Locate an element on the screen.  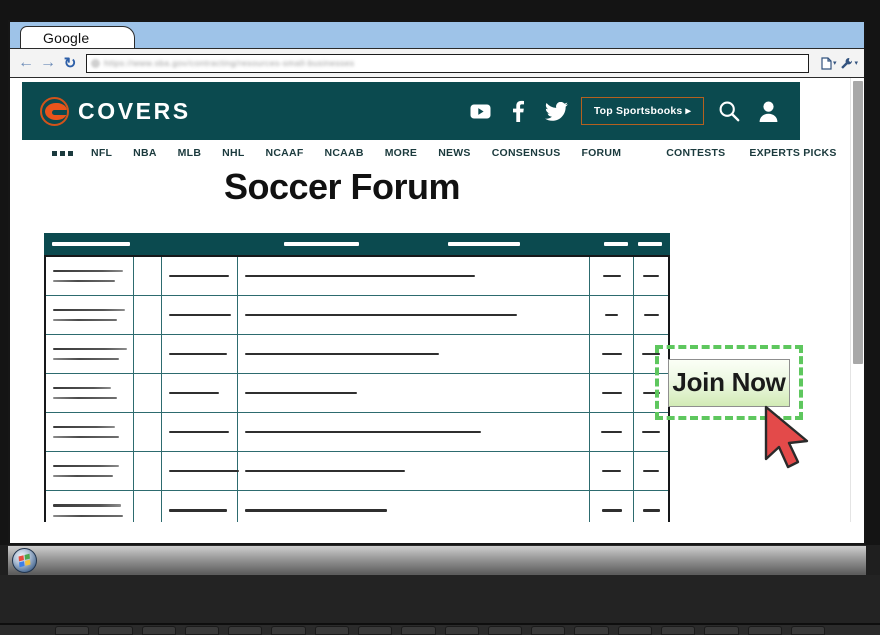
youtube-icon is located at coordinates (480, 111).